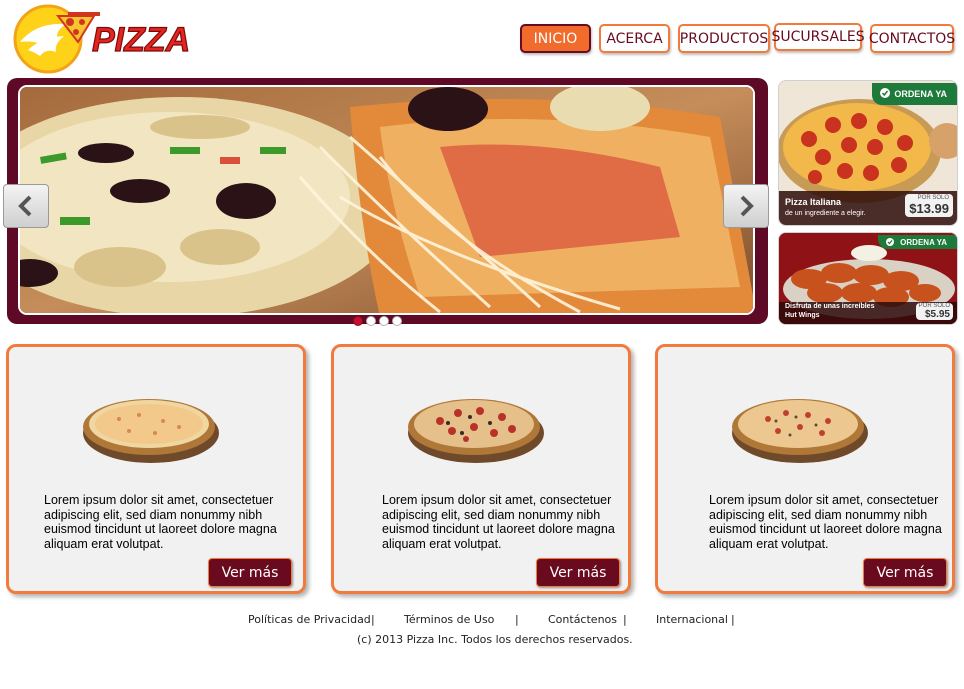  I want to click on footer-link-contactenos: Contáctenos, so click(582, 619).